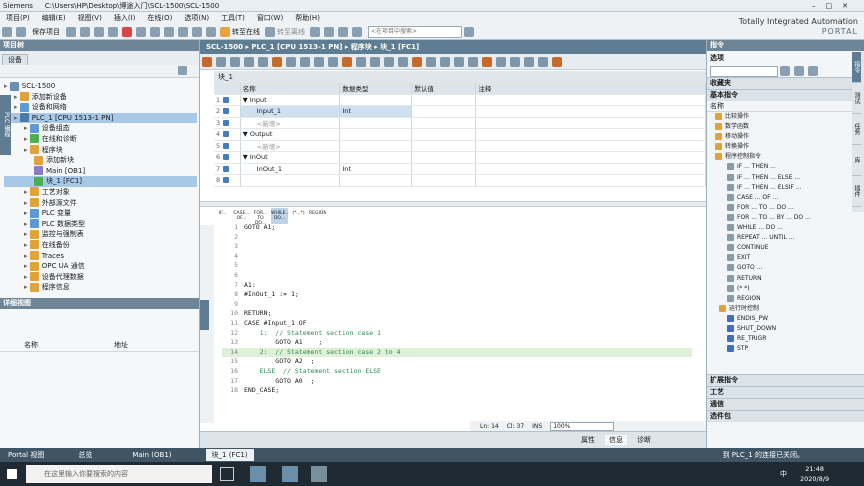  I want to click on tree-item: ▸ 外部源文件, so click(100, 203).